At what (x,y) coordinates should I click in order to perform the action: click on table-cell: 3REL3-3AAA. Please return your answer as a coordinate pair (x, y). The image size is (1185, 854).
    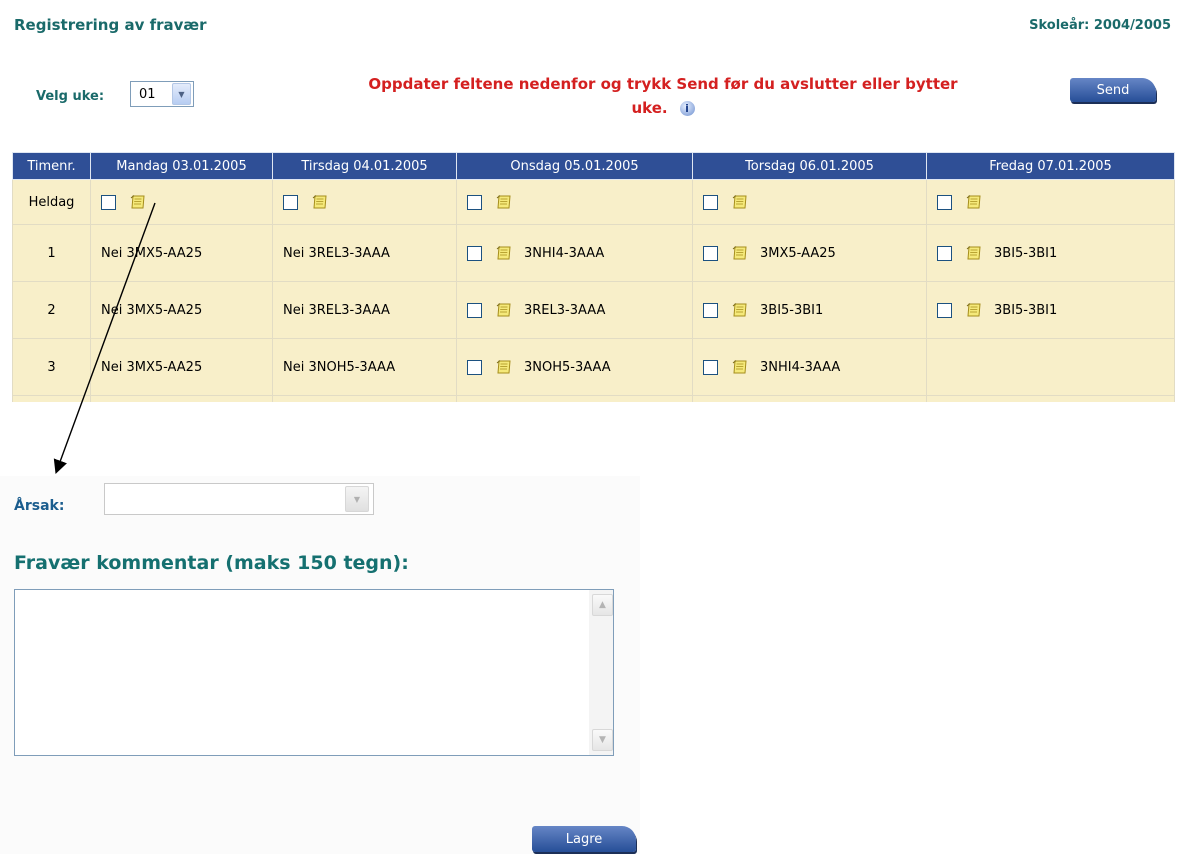
    Looking at the image, I should click on (574, 310).